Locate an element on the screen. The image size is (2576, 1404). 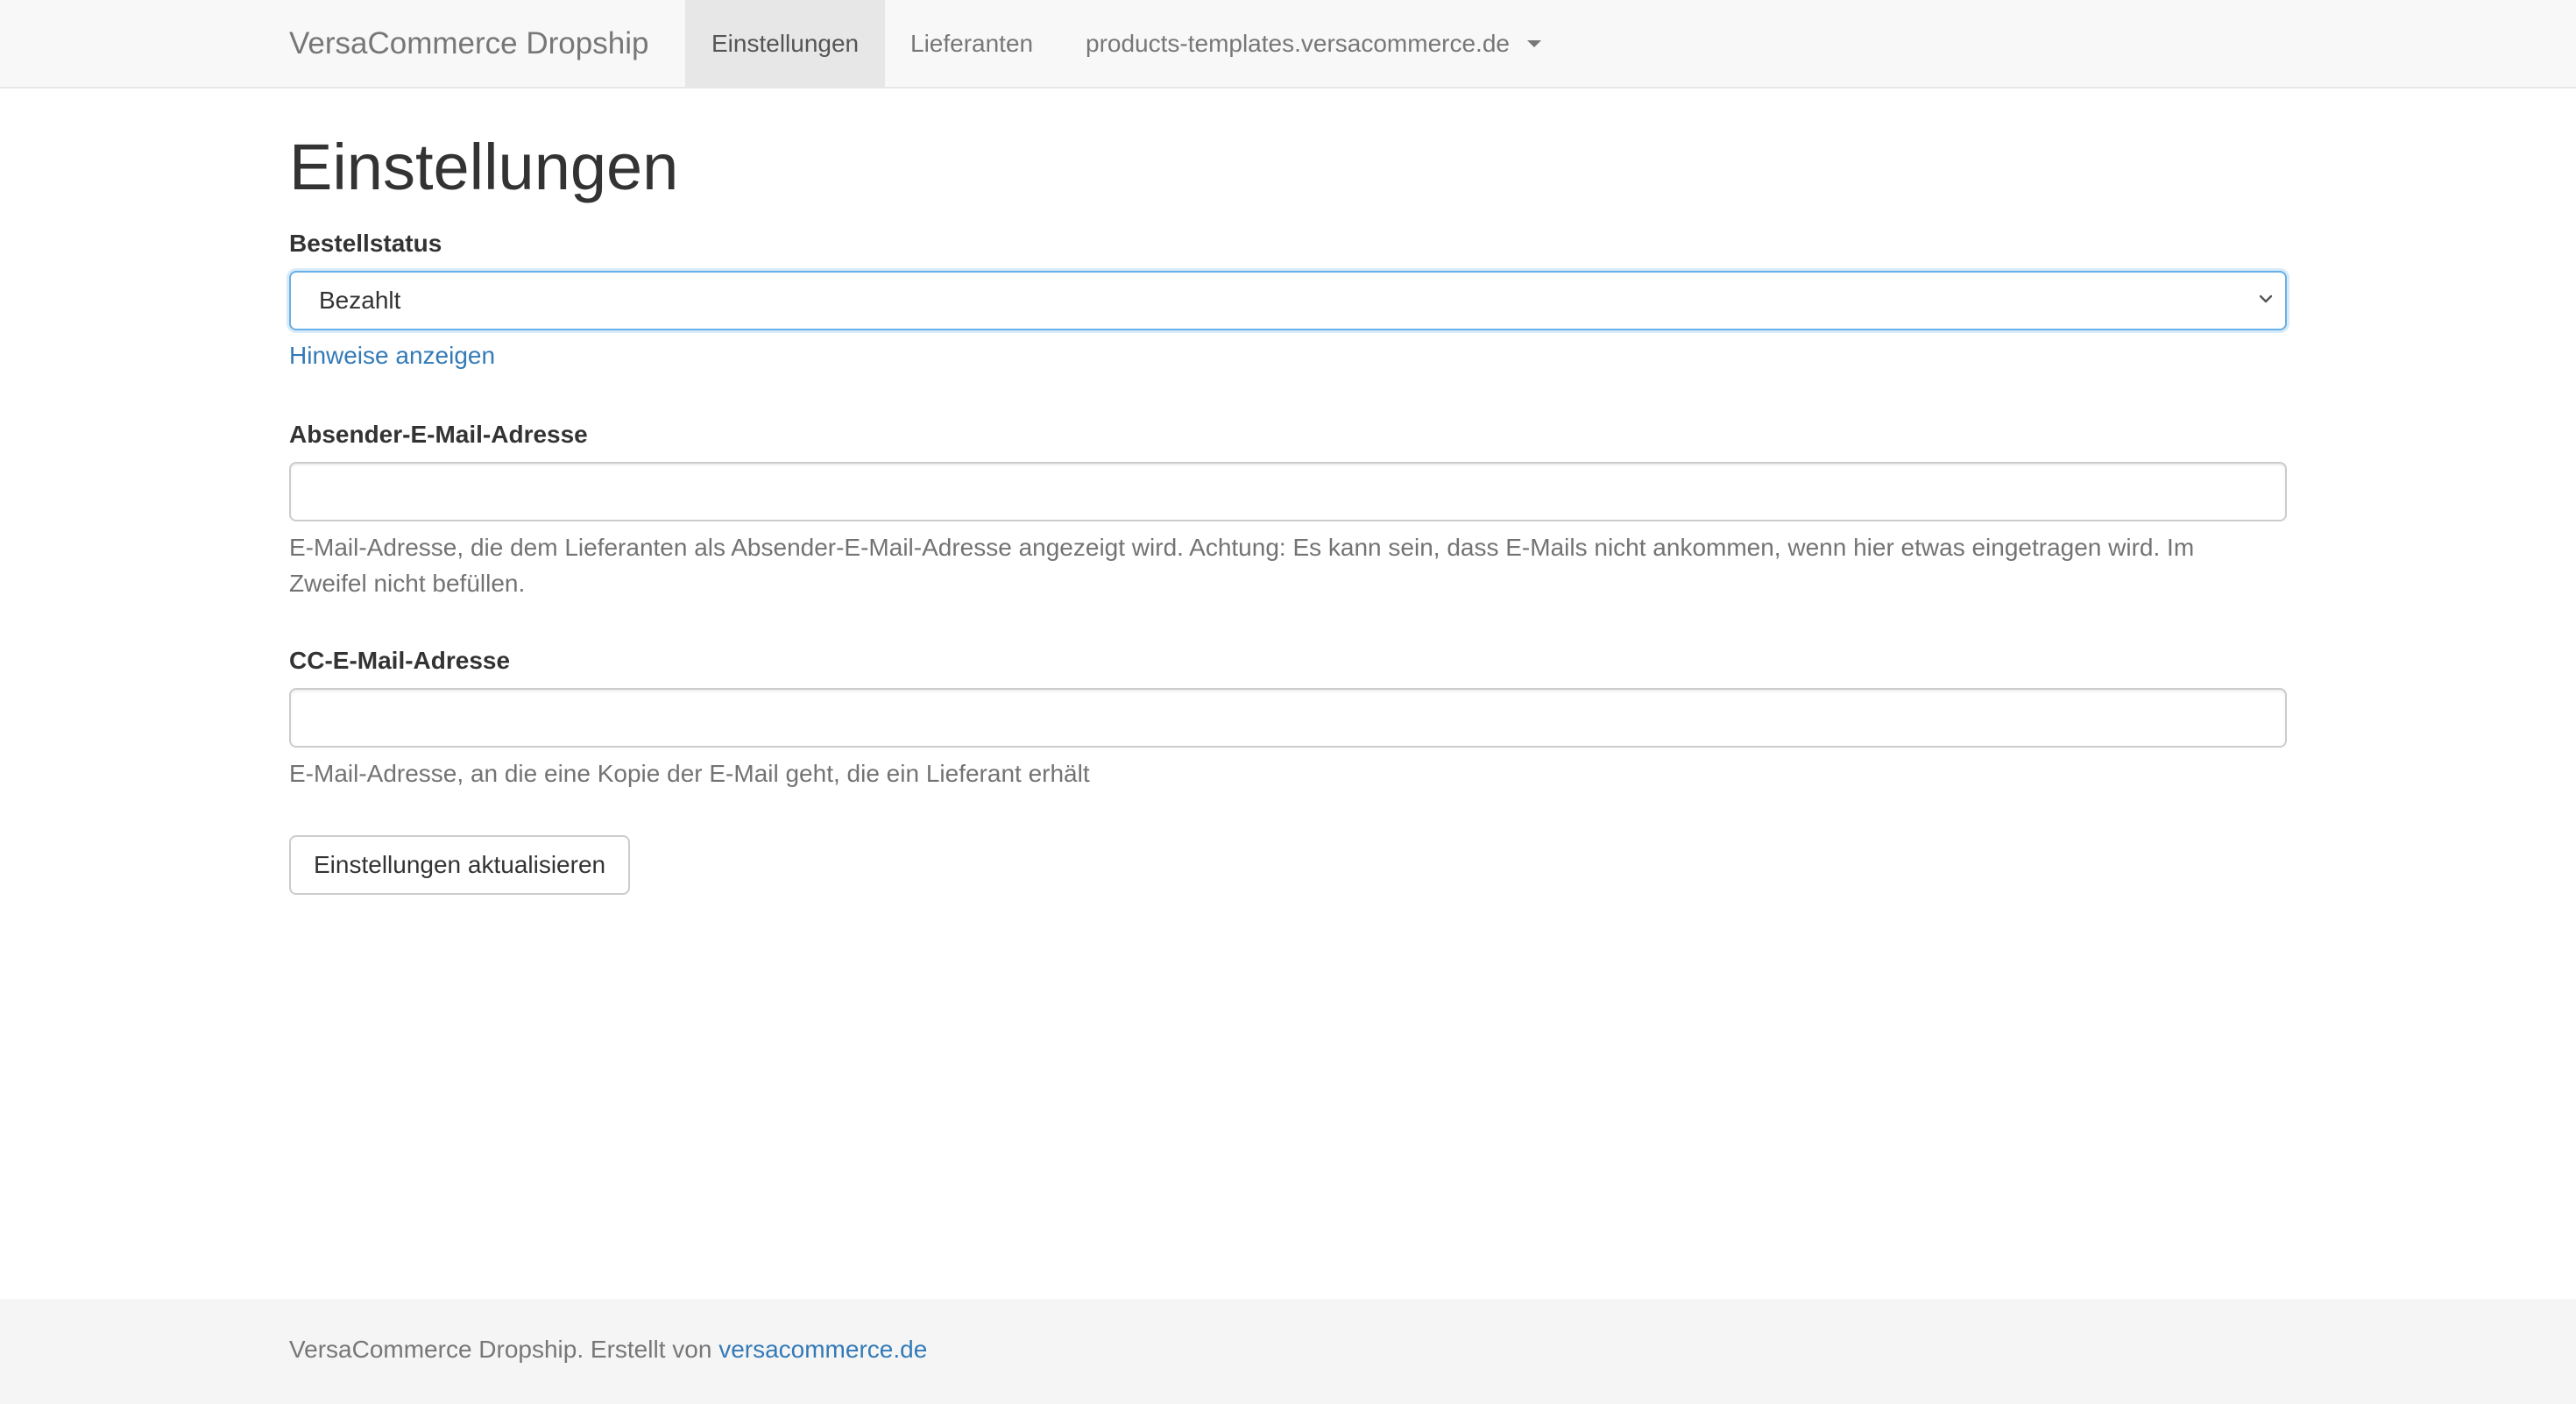
order-status-label: Bestellstatus is located at coordinates (365, 243).